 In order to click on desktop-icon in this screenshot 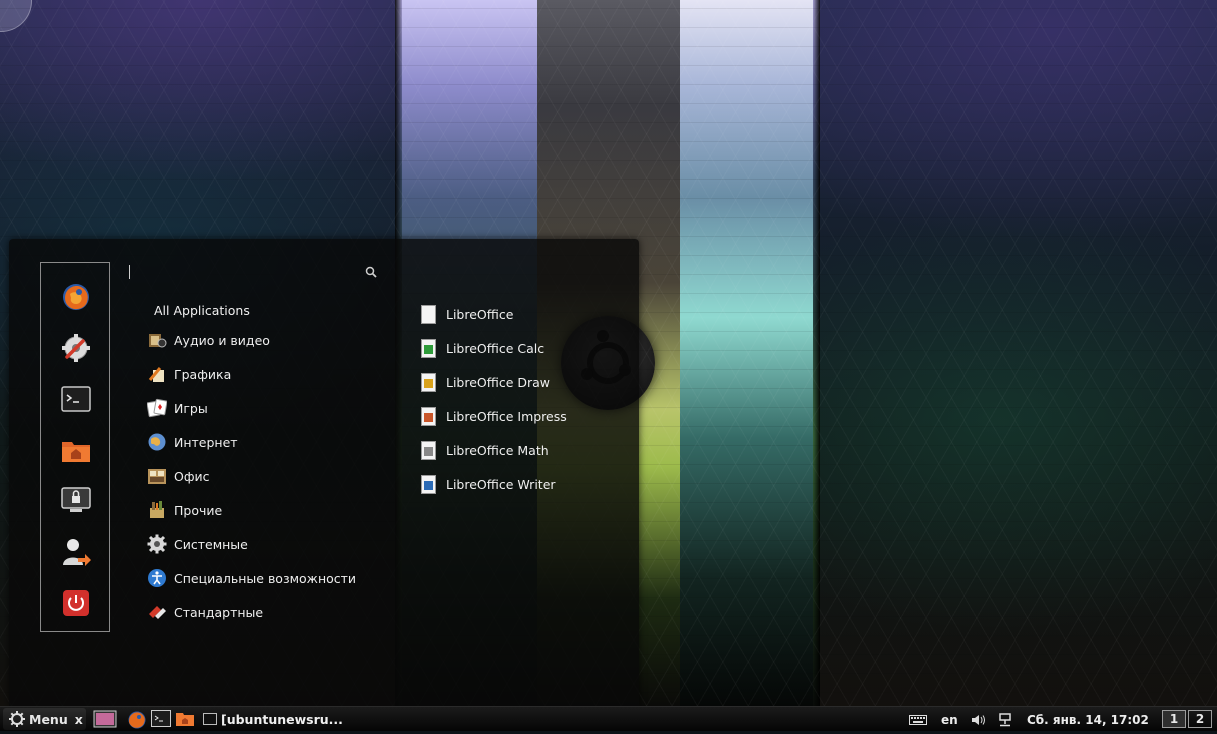, I will do `click(105, 719)`.